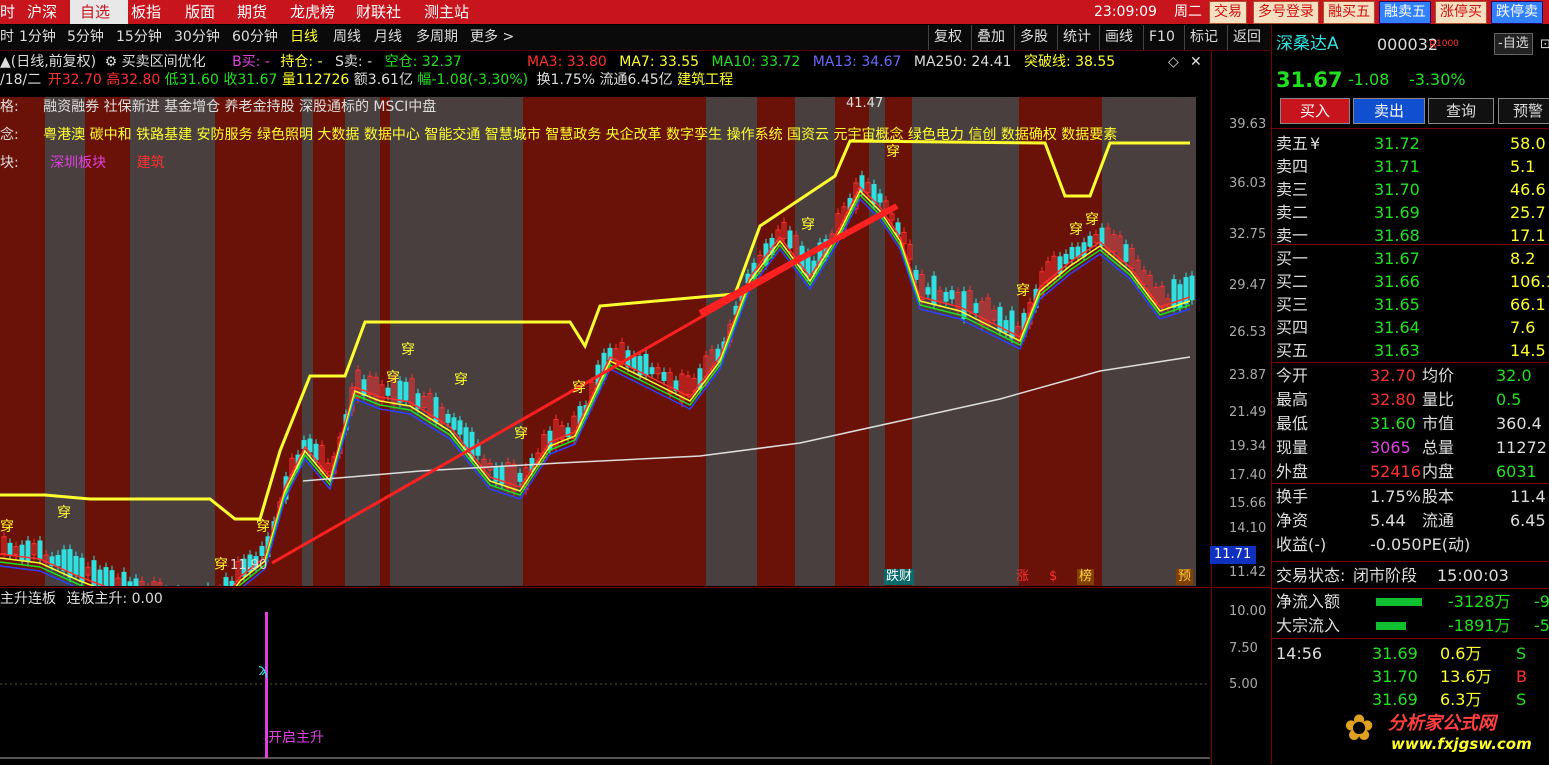 This screenshot has height=765, width=1549. Describe the element at coordinates (1410, 399) in the screenshot. I see `stat-row: 最高 32.80 量比 0.5` at that location.